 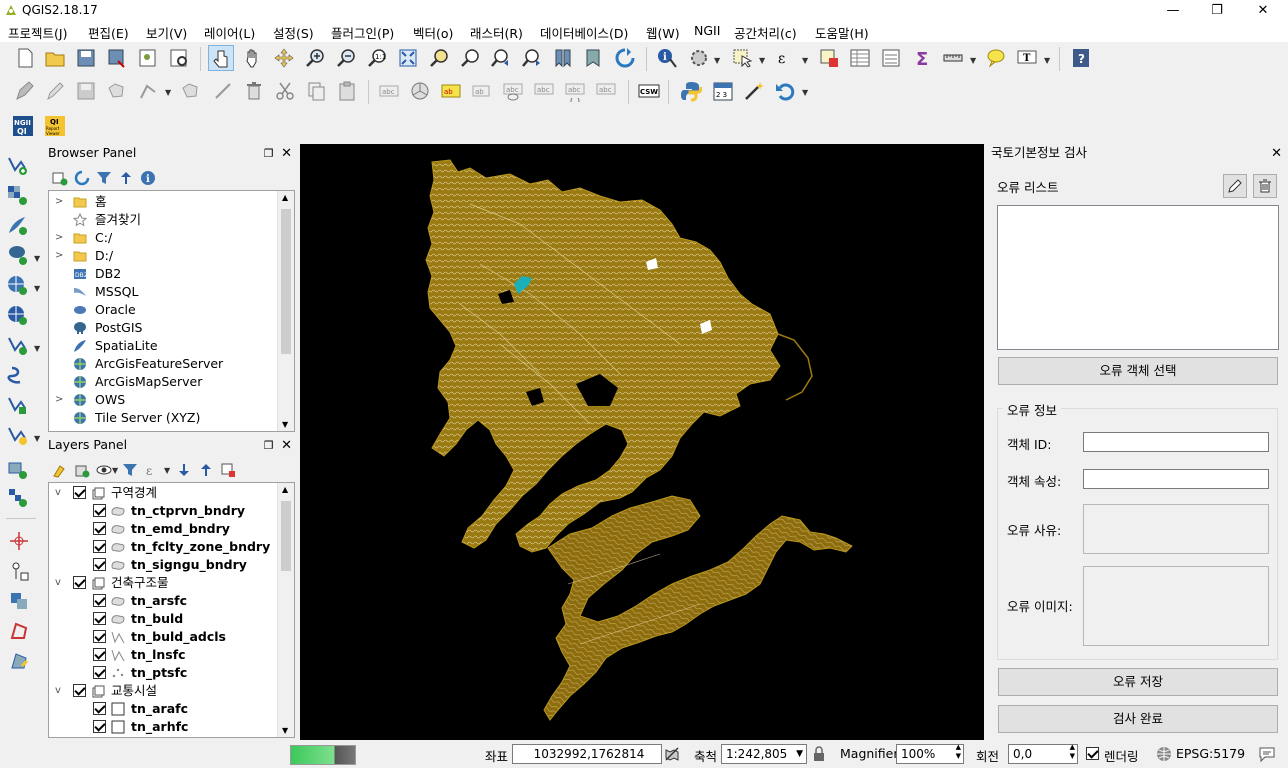 I want to click on manage-themes-icon, so click(x=104, y=470).